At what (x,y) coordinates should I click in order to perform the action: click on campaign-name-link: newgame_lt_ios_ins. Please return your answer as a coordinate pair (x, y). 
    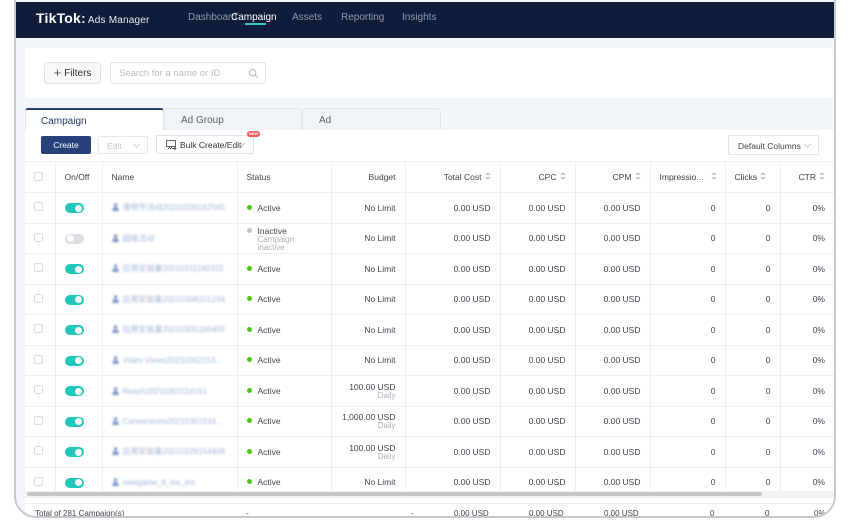
    Looking at the image, I should click on (159, 482).